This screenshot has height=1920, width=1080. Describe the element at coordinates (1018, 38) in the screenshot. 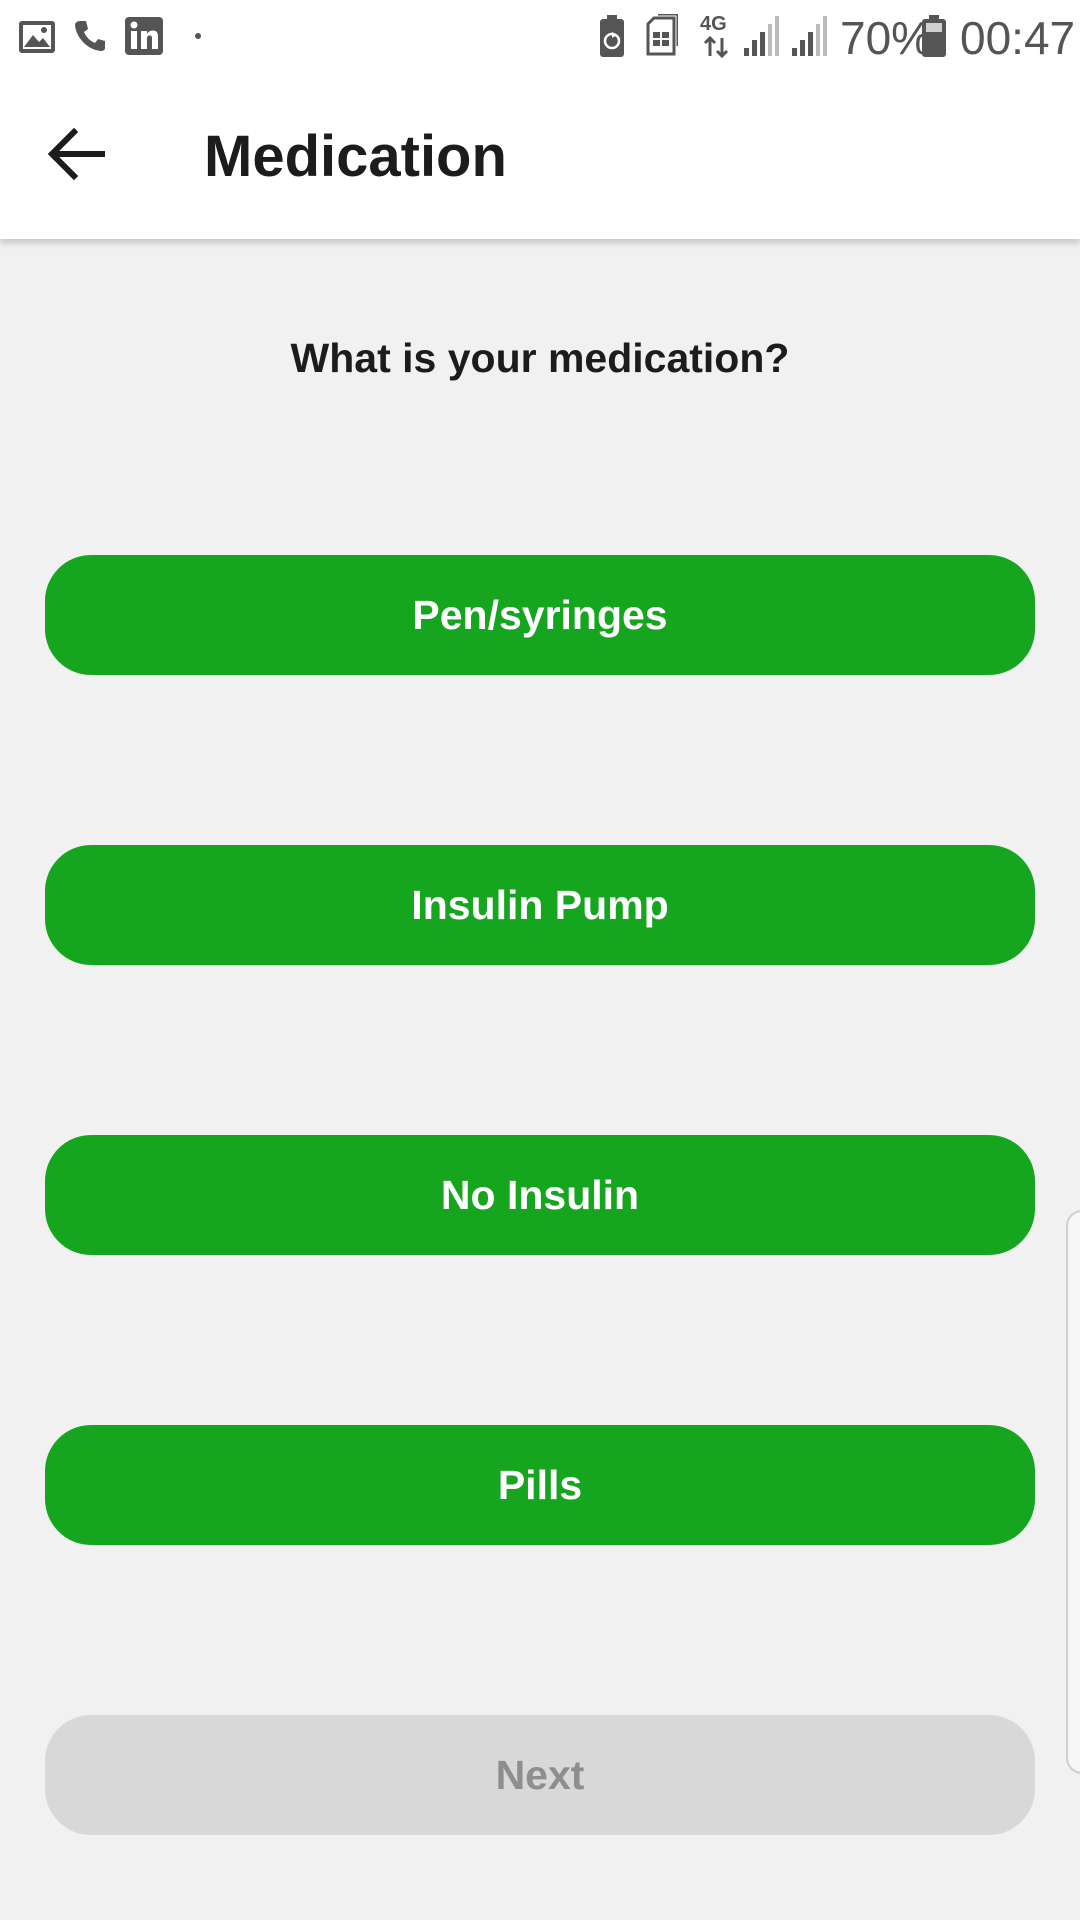

I see `clock: 00:47` at that location.